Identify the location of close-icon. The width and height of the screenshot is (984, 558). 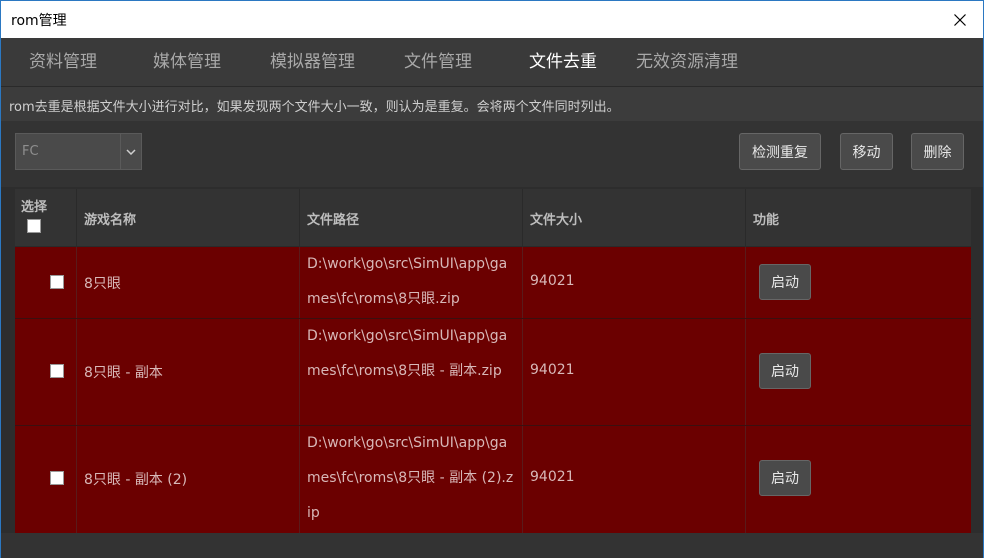
(960, 19).